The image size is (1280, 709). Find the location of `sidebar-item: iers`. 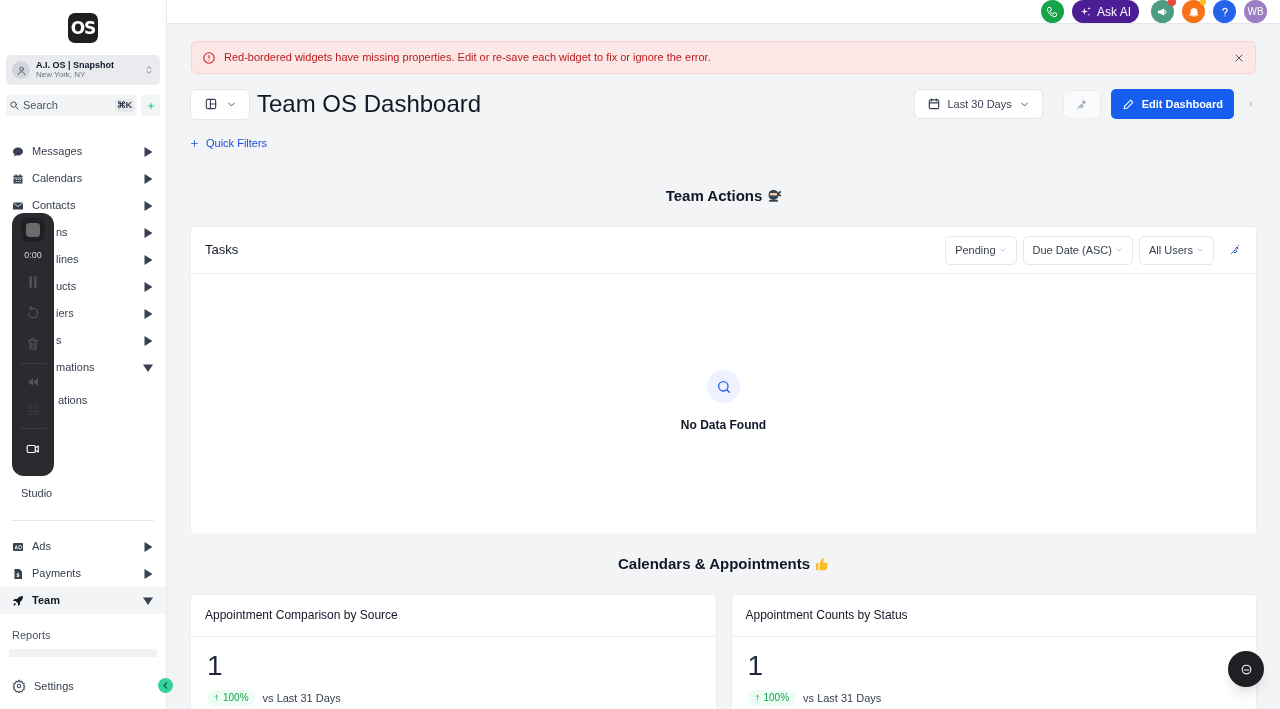

sidebar-item: iers is located at coordinates (111, 313).